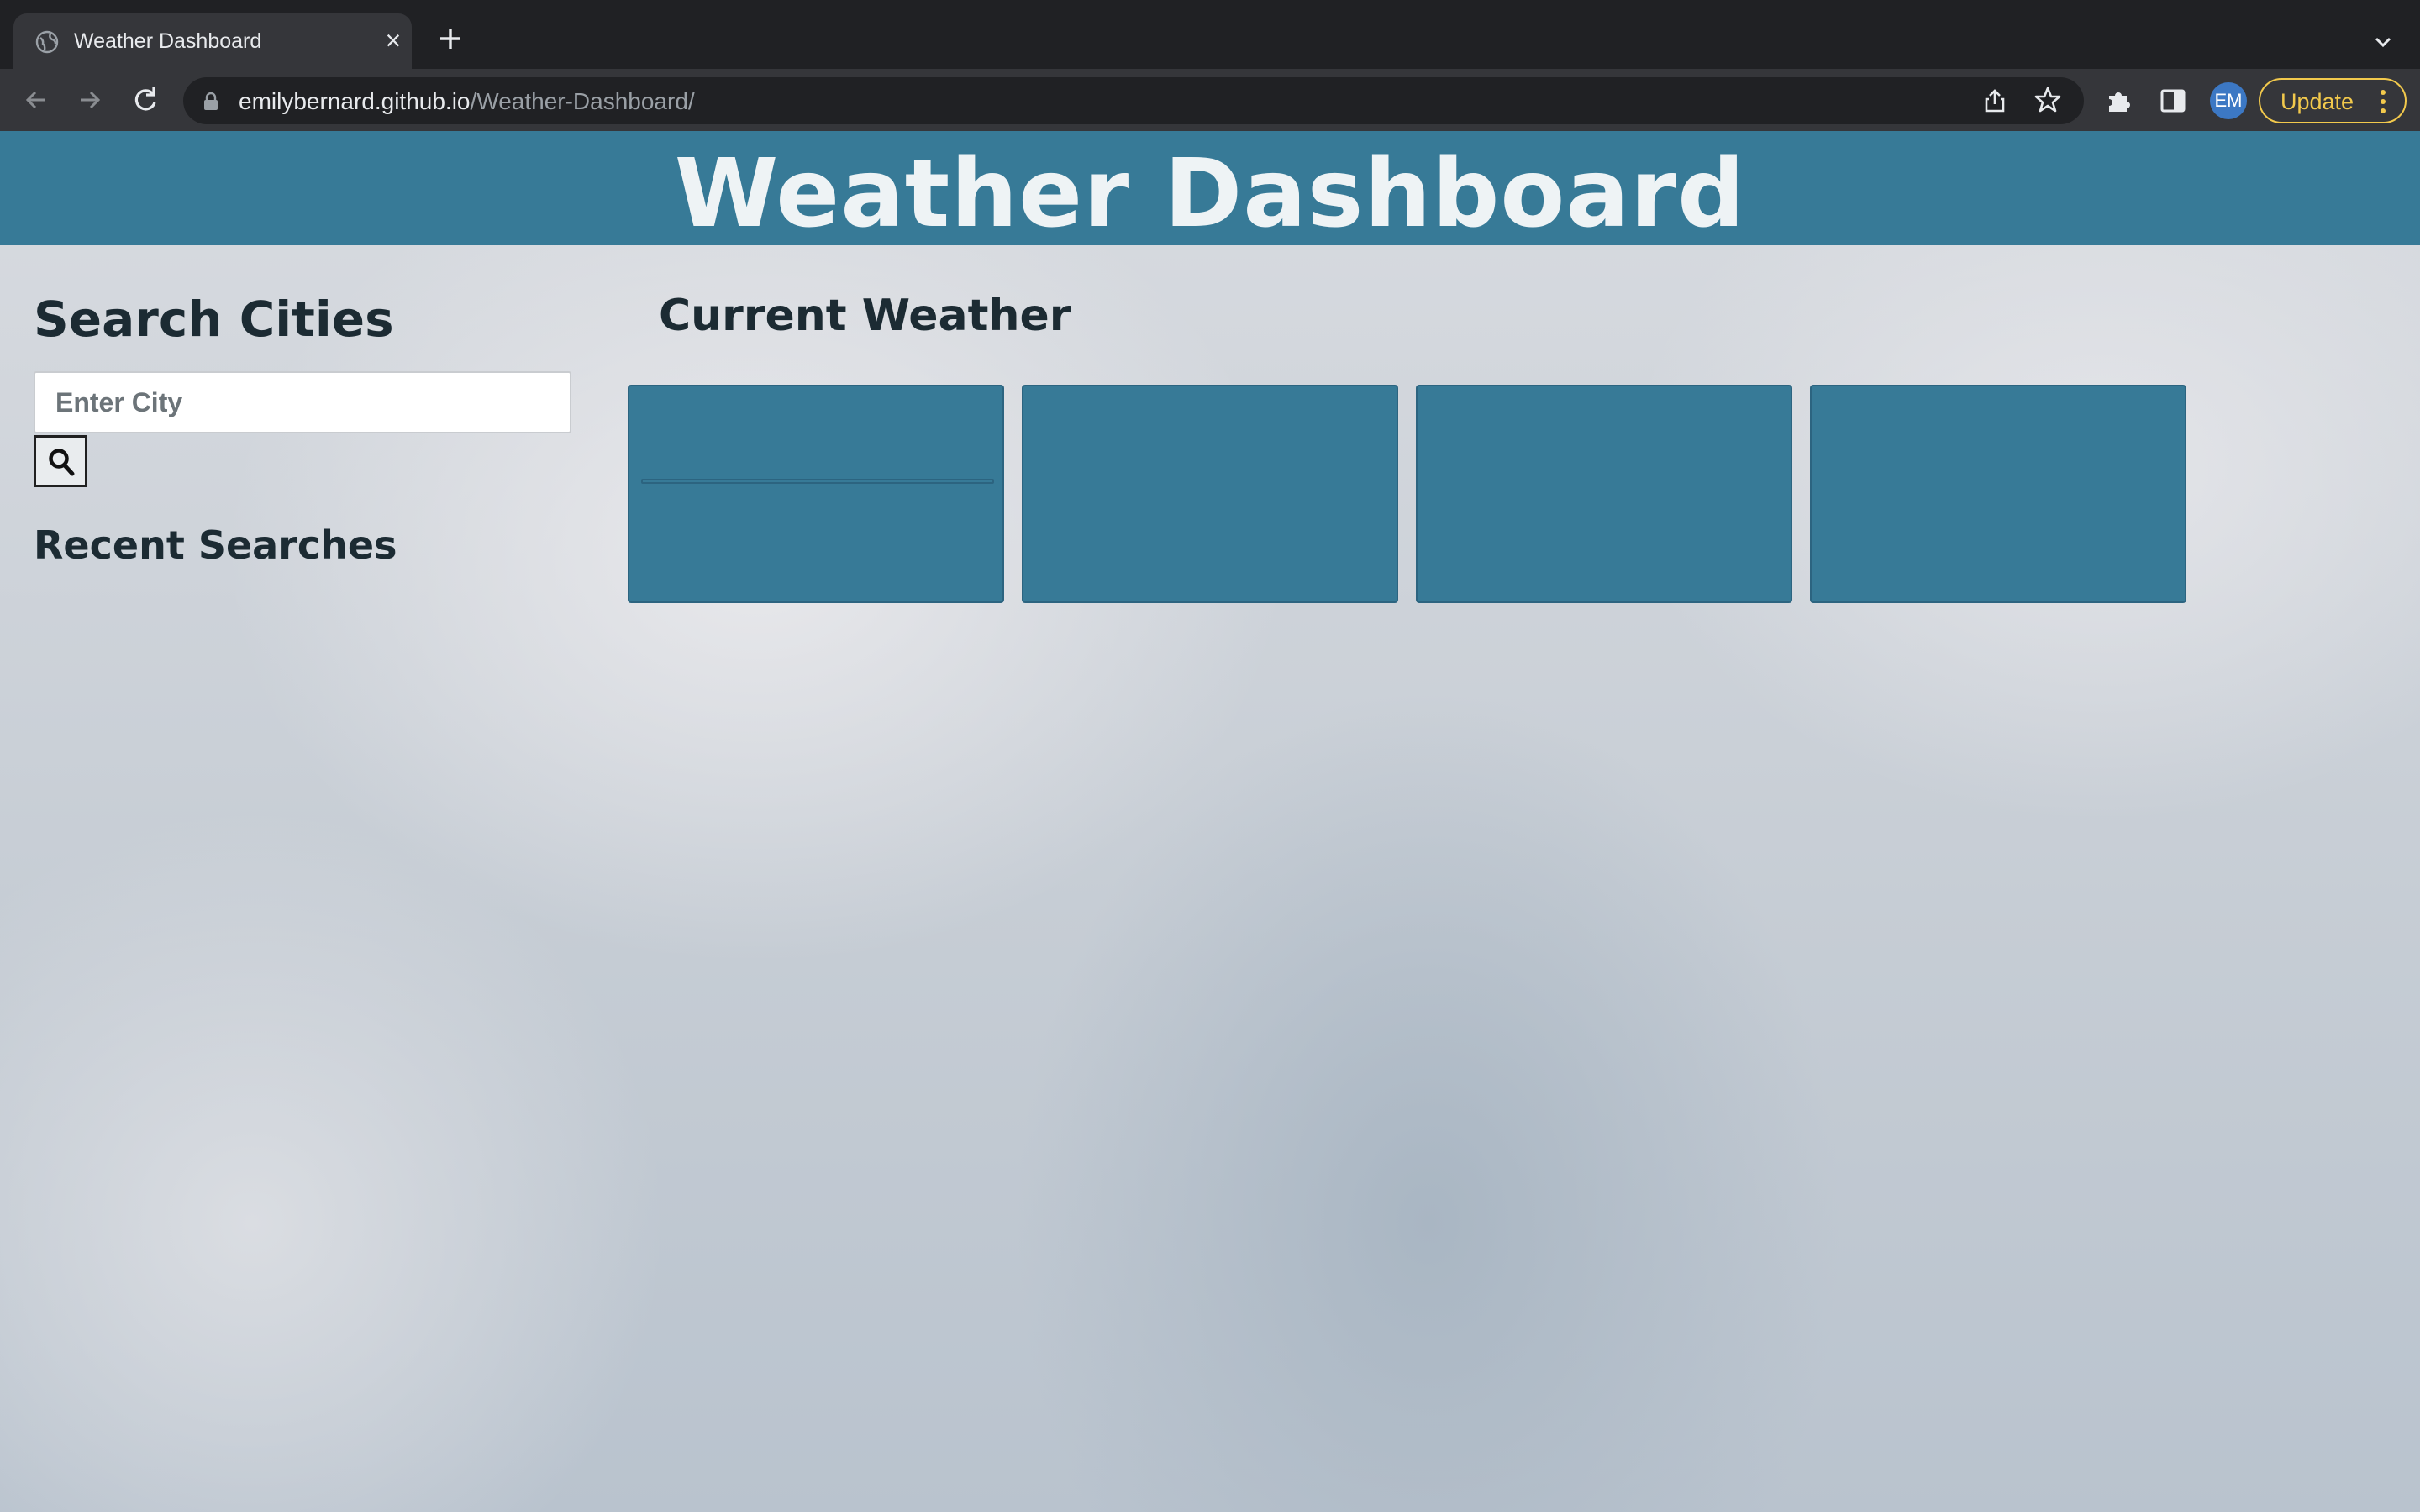  I want to click on update-button: Update, so click(2333, 100).